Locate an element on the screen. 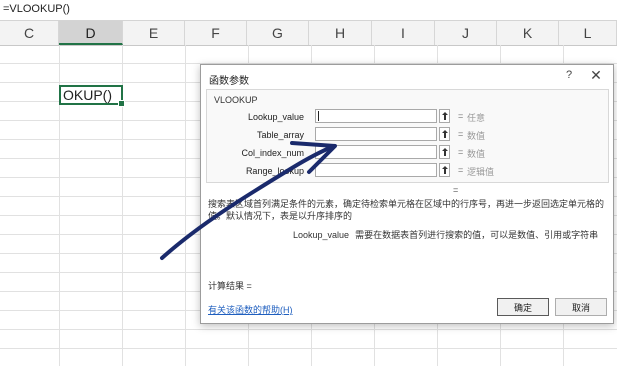 The height and width of the screenshot is (366, 617). arg-label-col-index-num: Col_index_num is located at coordinates (272, 153).